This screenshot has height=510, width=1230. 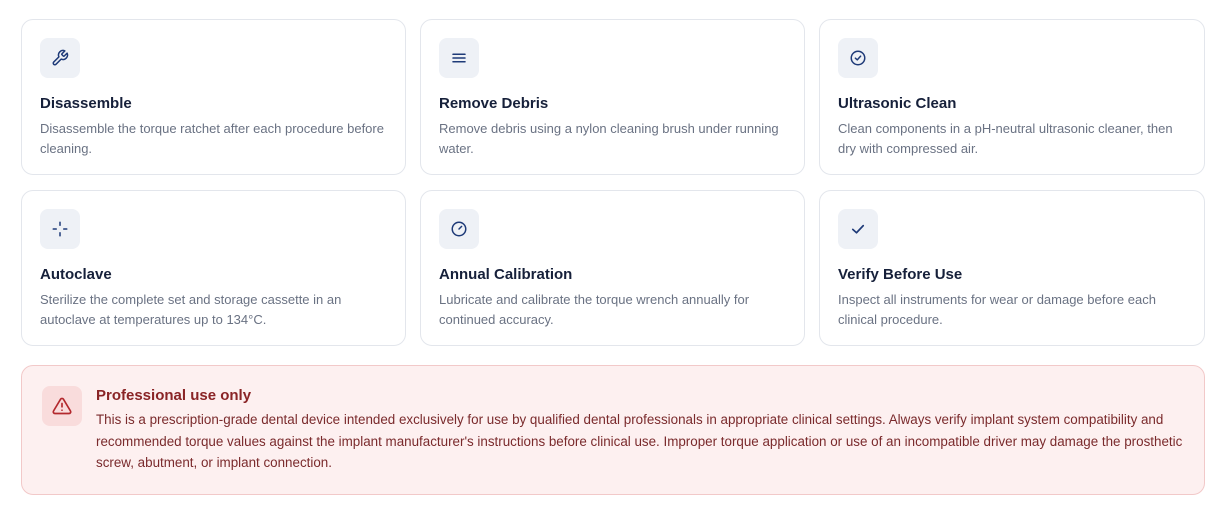 I want to click on warning-triangle-icon, so click(x=62, y=406).